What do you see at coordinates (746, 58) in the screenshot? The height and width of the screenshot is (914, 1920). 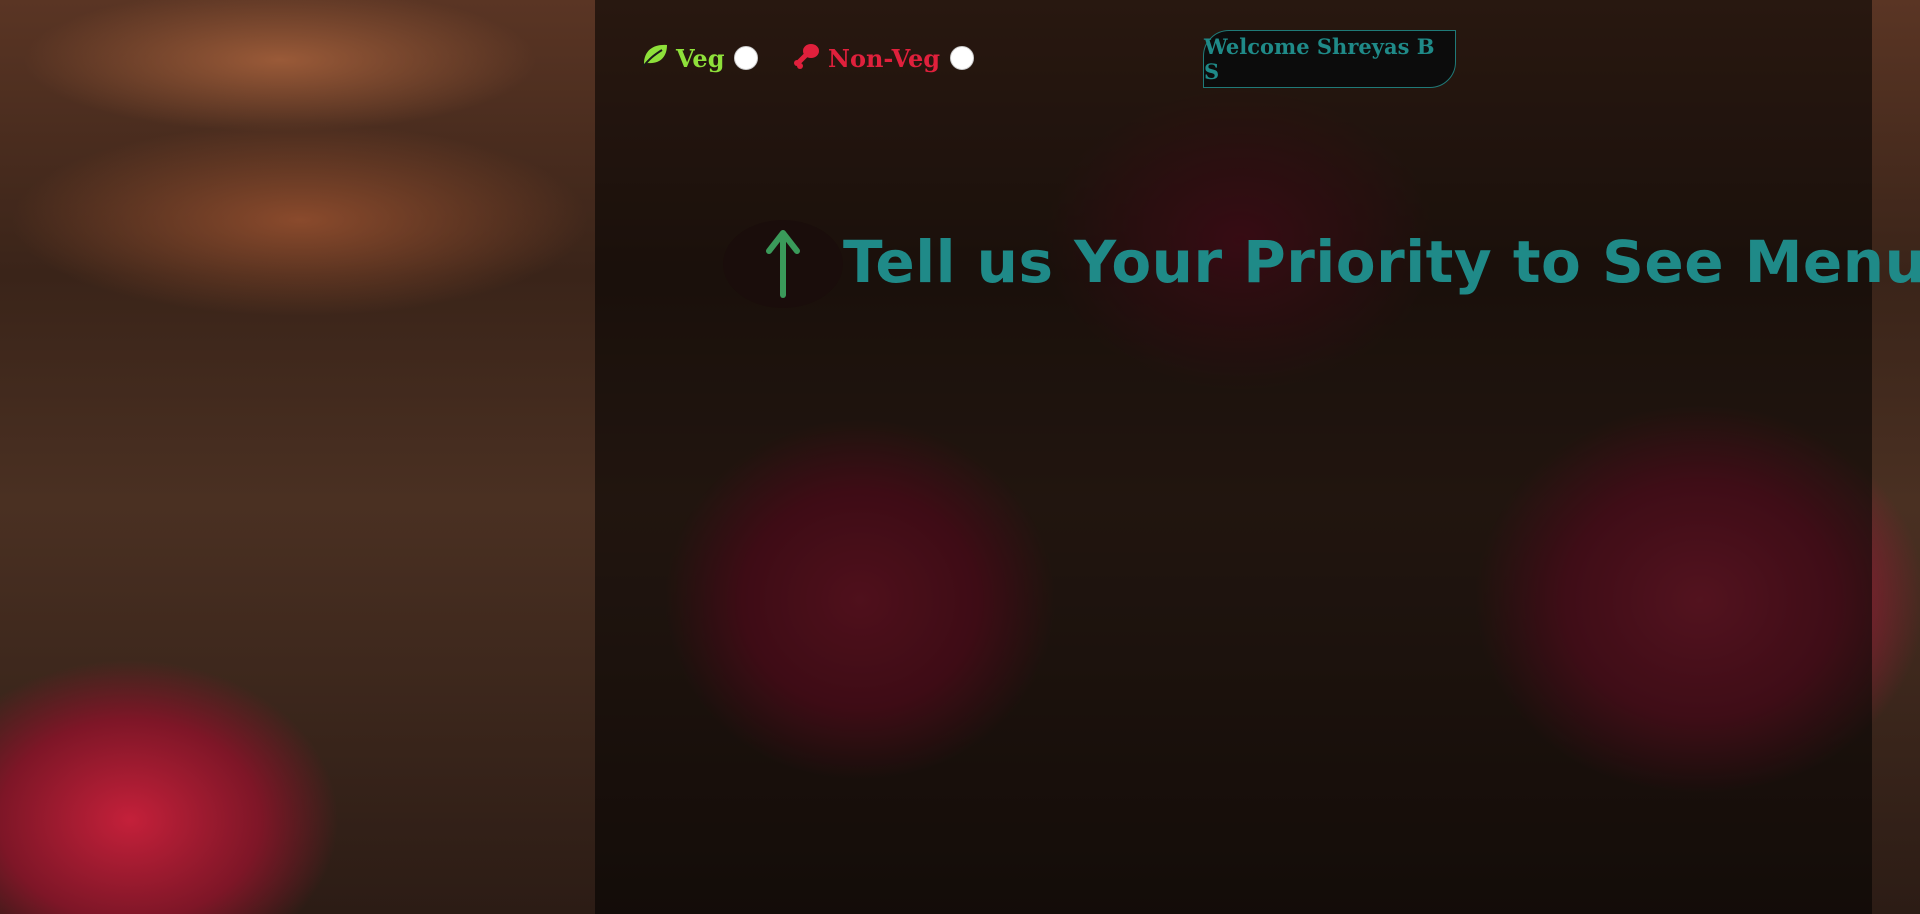 I see `veg-radio` at bounding box center [746, 58].